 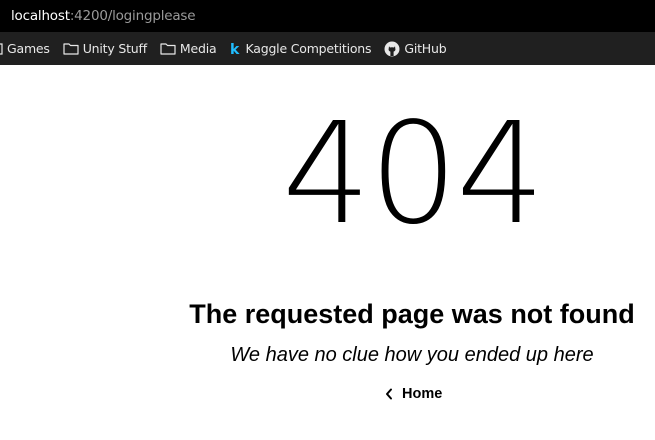 I want to click on chevron-left-icon, so click(x=389, y=394).